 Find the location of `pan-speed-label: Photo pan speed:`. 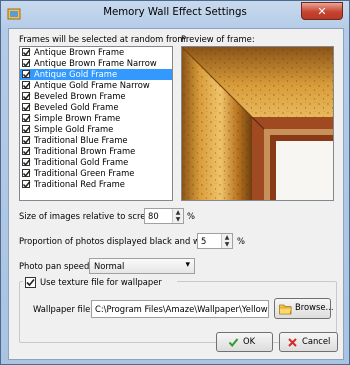

pan-speed-label: Photo pan speed: is located at coordinates (56, 266).